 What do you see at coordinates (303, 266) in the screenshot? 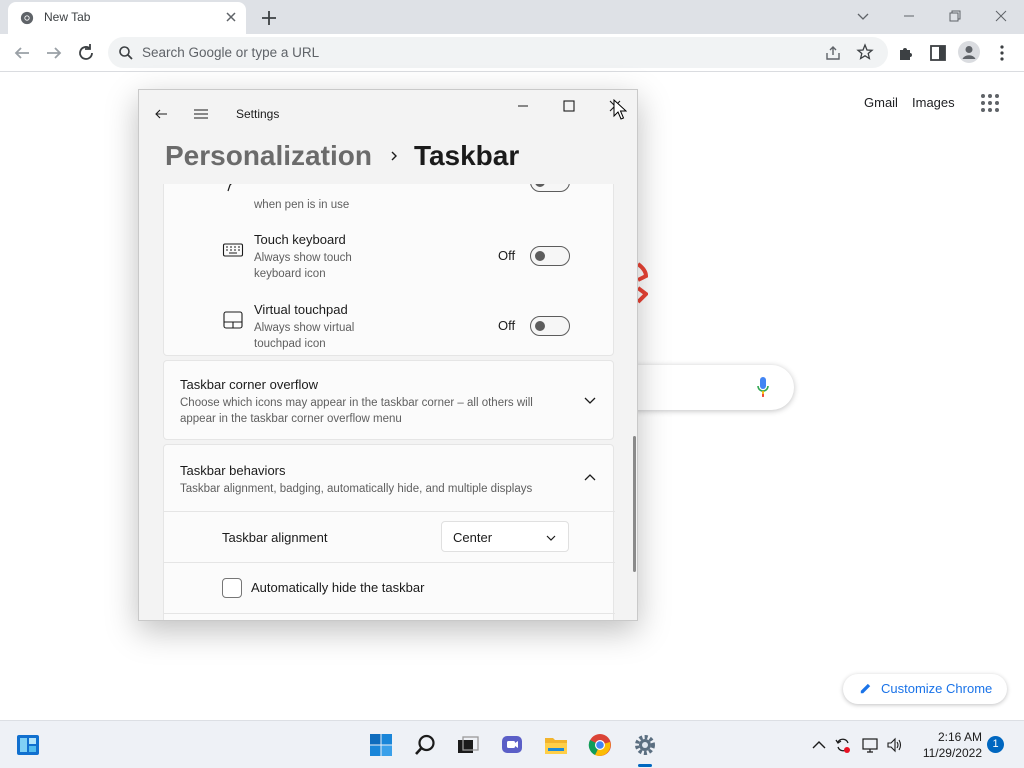
I see `touch-keyboard-desc: Always show touch keyboard icon` at bounding box center [303, 266].